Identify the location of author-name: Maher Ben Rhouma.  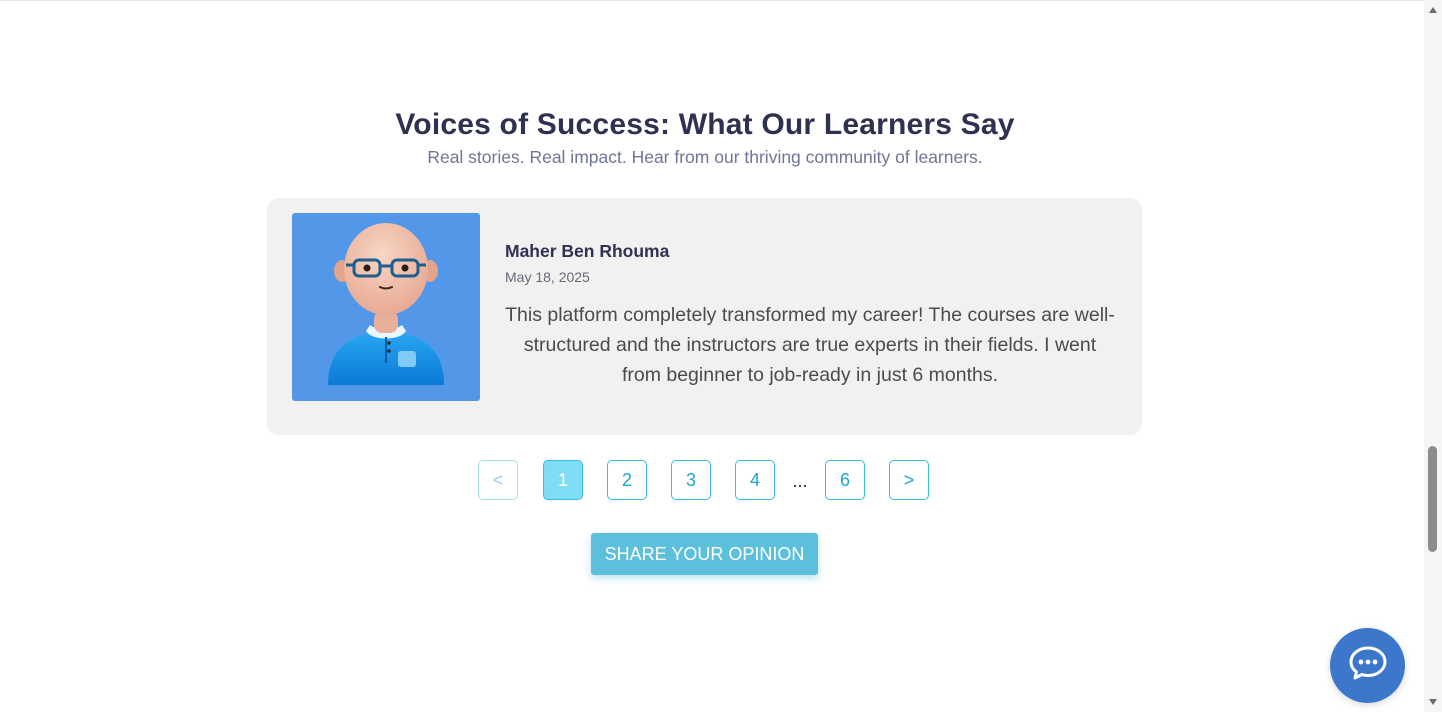
(587, 251).